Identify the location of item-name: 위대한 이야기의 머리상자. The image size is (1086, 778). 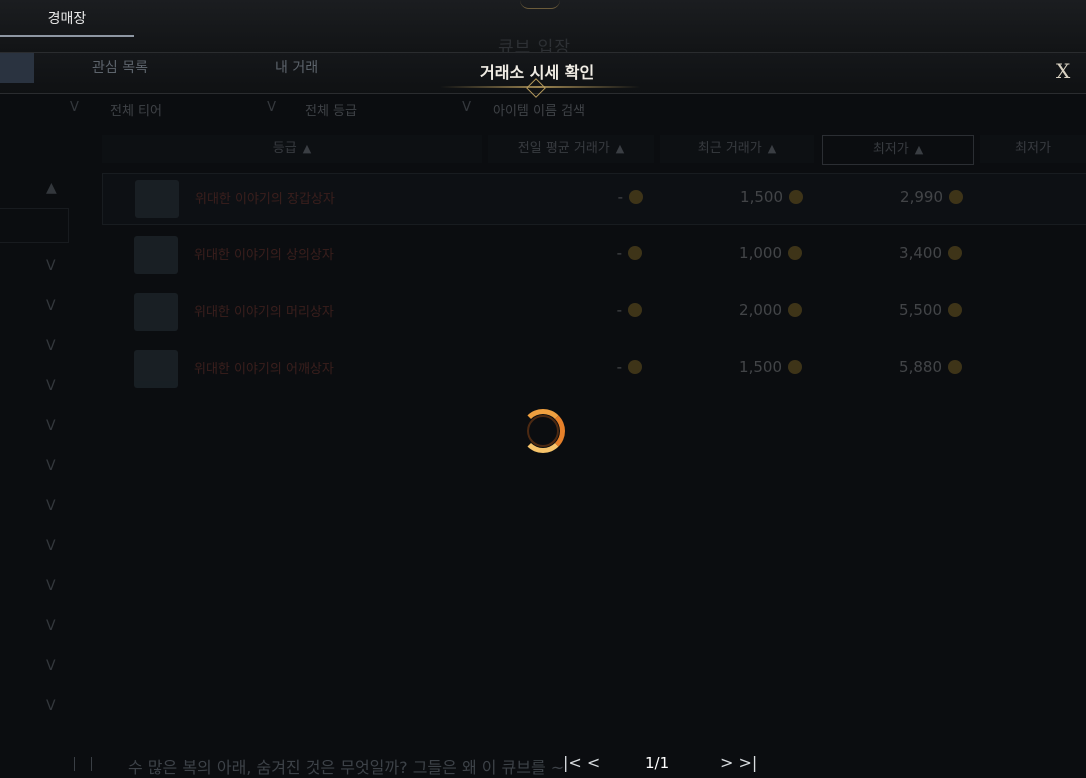
(264, 312).